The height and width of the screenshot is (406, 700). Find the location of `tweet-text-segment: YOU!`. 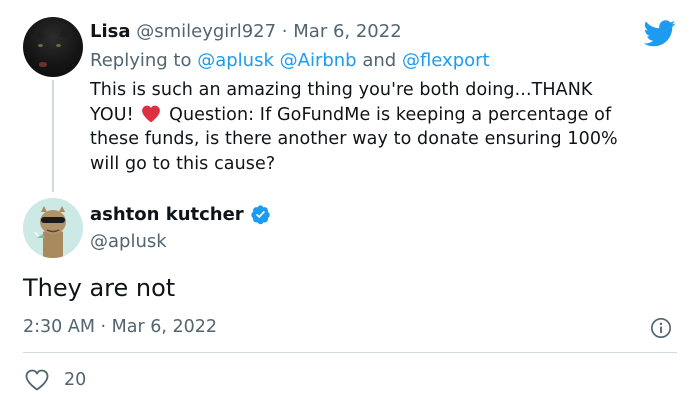

tweet-text-segment: YOU! is located at coordinates (112, 114).